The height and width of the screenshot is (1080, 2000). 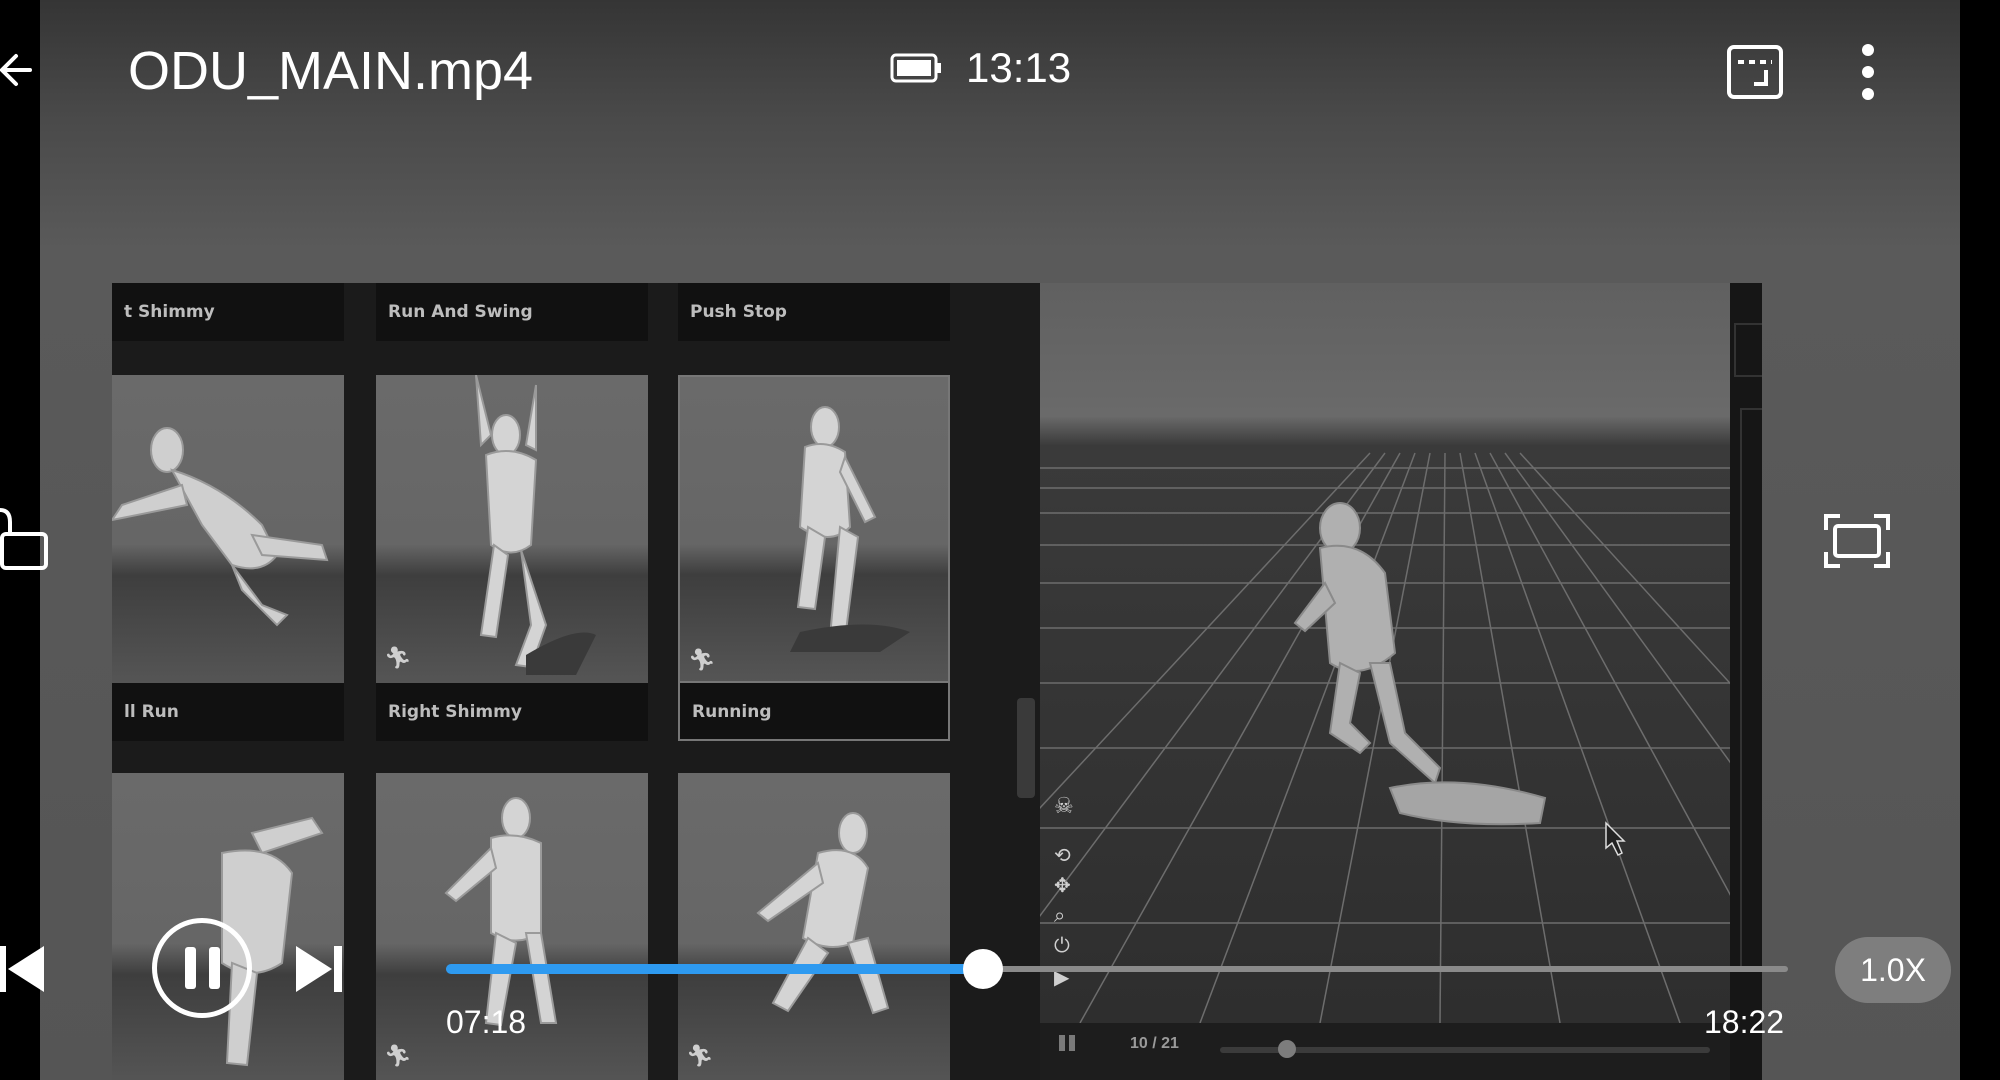 What do you see at coordinates (814, 312) in the screenshot?
I see `library-card-label: Push Stop` at bounding box center [814, 312].